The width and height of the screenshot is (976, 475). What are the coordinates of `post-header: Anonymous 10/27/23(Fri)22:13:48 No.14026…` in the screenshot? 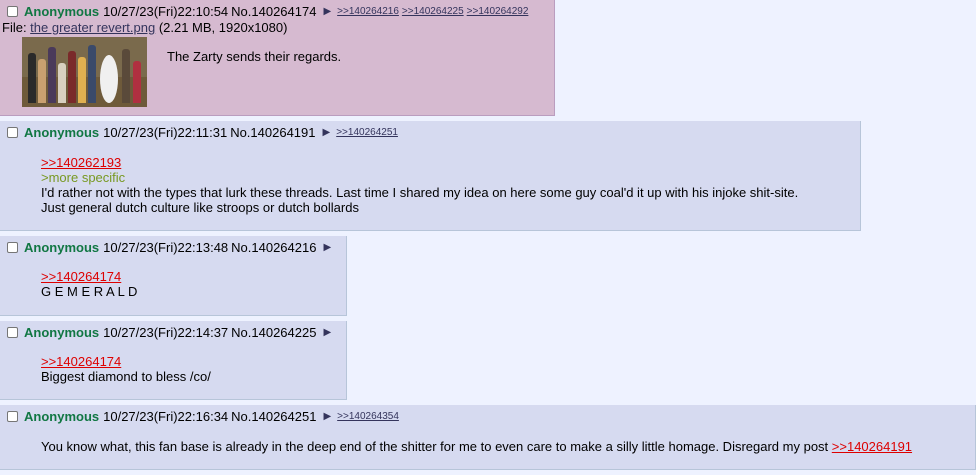 It's located at (172, 247).